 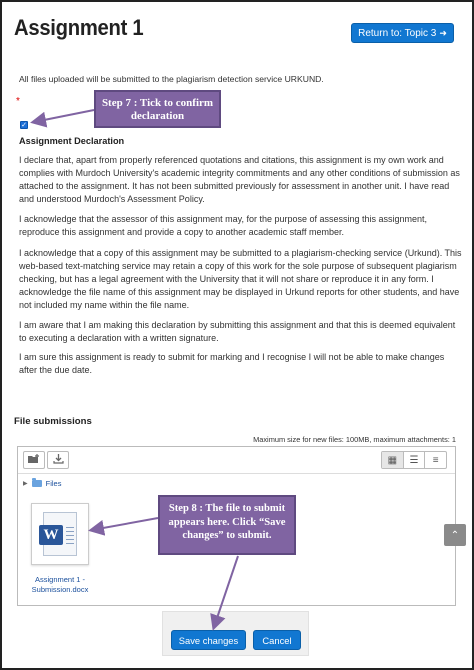 What do you see at coordinates (62, 118) in the screenshot?
I see `step7-arrow` at bounding box center [62, 118].